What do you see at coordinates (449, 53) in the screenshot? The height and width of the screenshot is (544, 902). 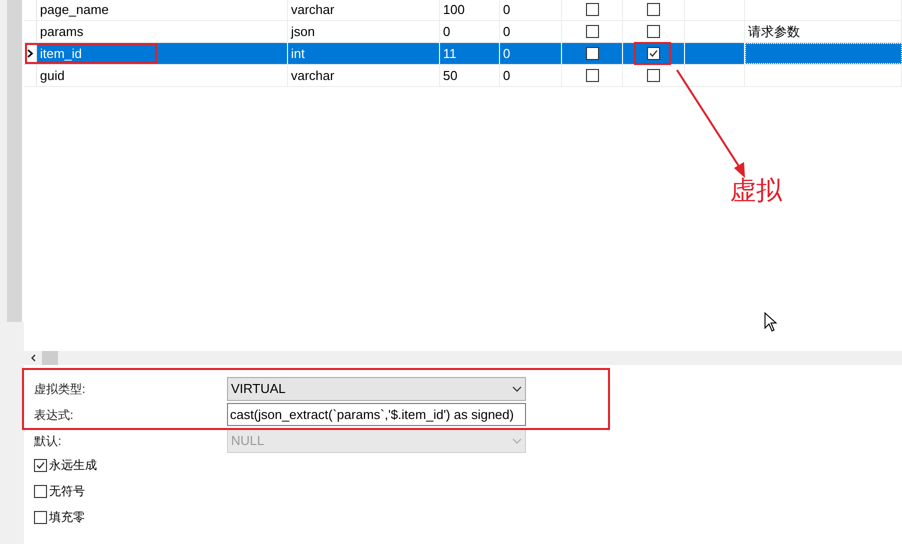 I see `table-cell-text: 11` at bounding box center [449, 53].